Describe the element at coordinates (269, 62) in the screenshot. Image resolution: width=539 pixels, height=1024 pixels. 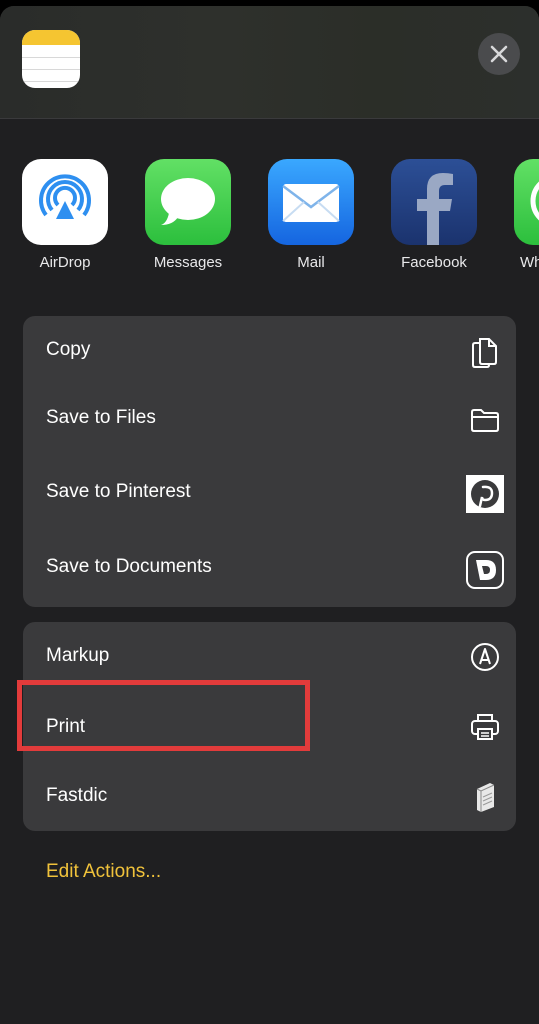
I see `share-sheet-header` at that location.